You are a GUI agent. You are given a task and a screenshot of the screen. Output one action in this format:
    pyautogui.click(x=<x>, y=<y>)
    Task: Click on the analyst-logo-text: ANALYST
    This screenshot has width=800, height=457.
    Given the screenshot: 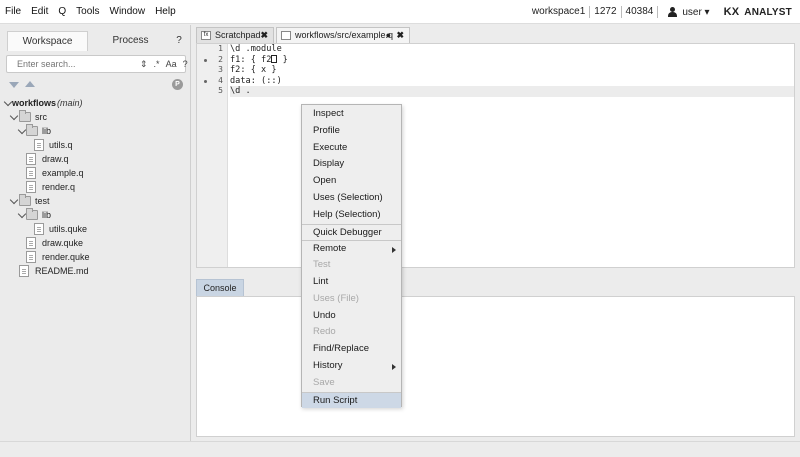 What is the action you would take?
    pyautogui.click(x=768, y=12)
    